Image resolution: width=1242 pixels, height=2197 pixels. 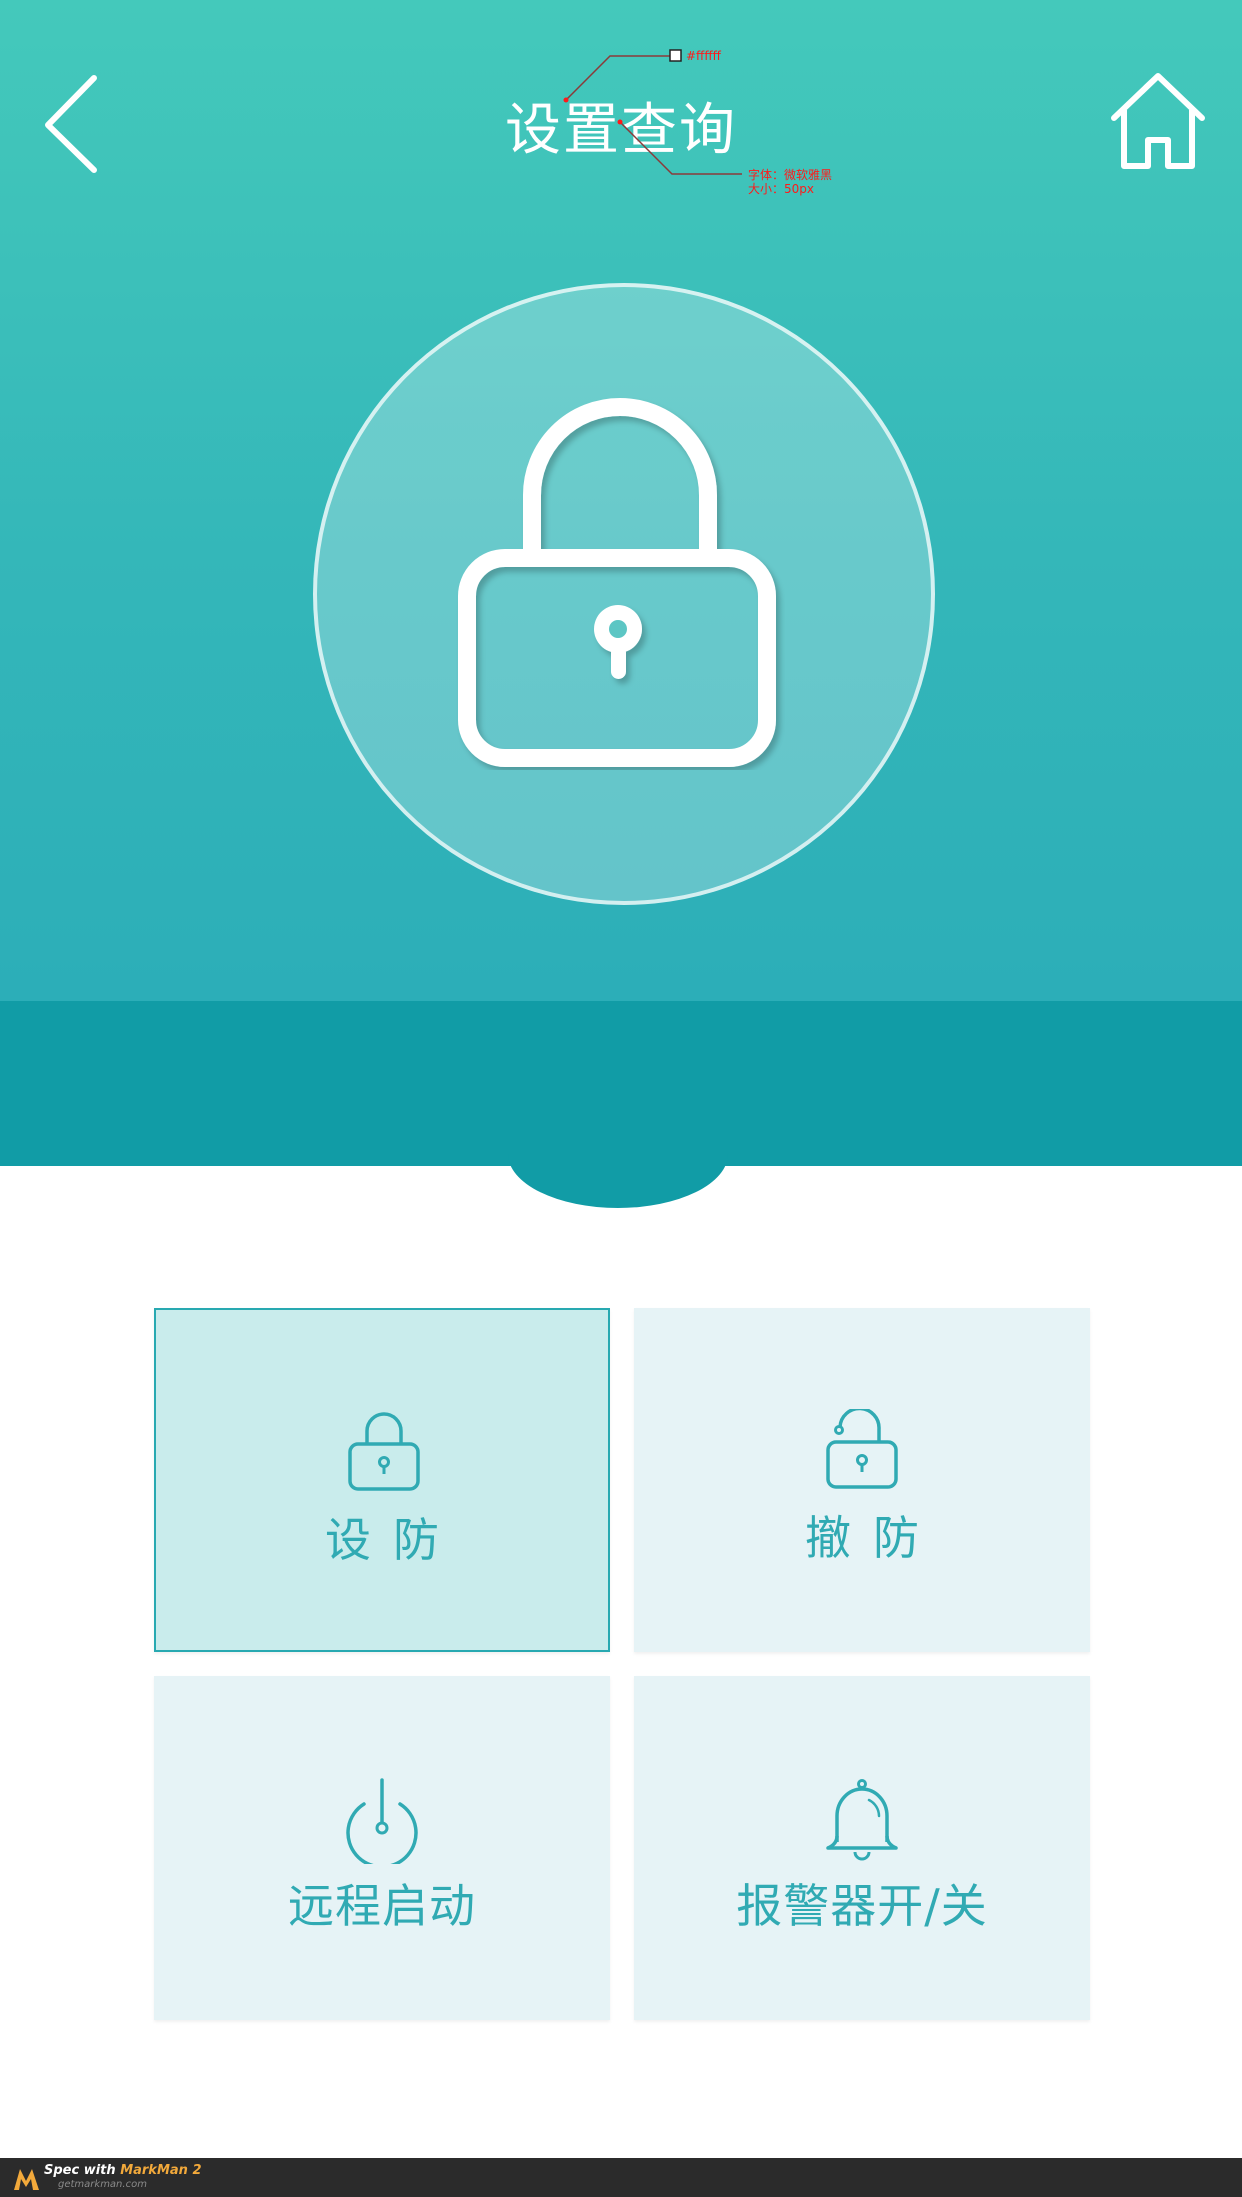 What do you see at coordinates (382, 1906) in the screenshot?
I see `remote-start-label: 远程启动` at bounding box center [382, 1906].